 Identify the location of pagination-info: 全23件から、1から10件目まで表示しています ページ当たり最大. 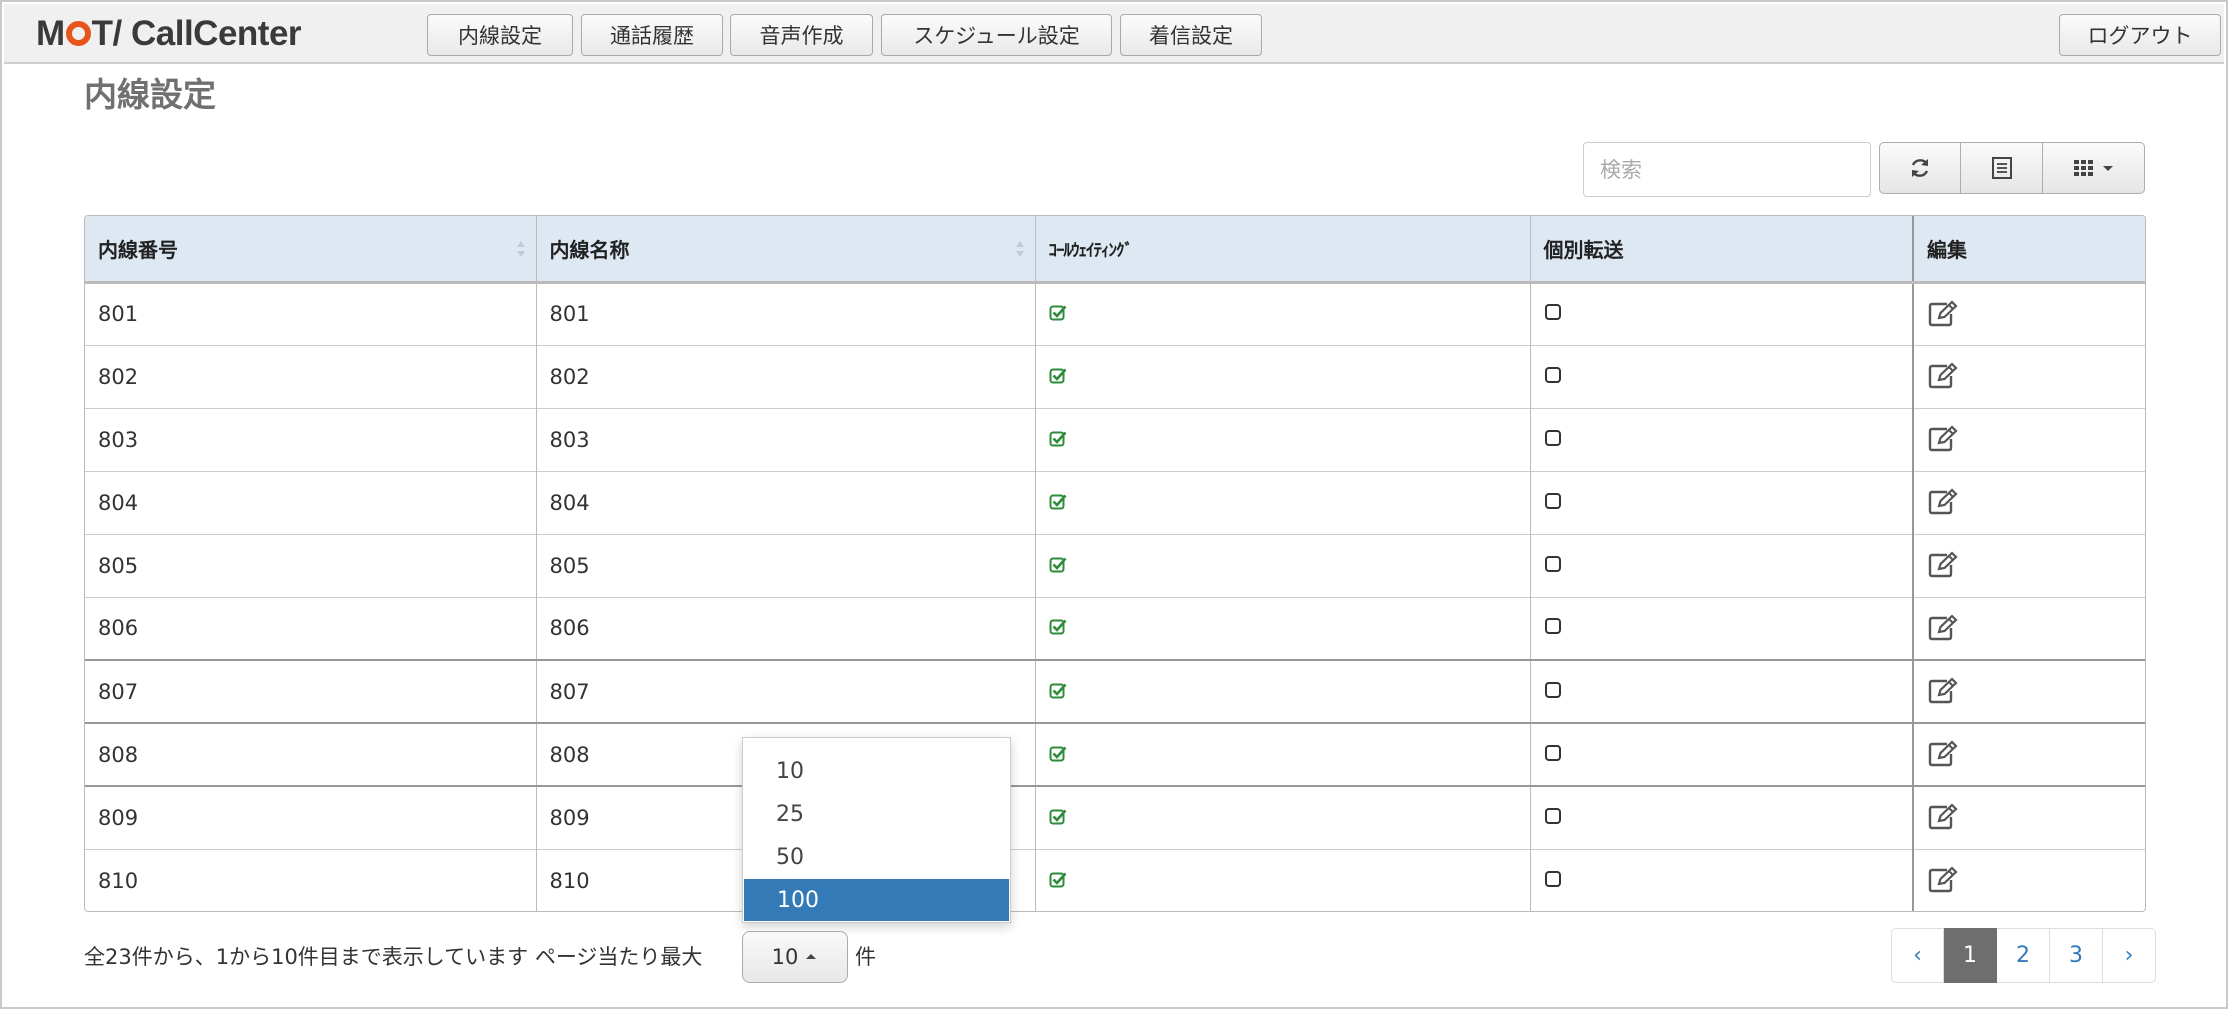
(393, 957).